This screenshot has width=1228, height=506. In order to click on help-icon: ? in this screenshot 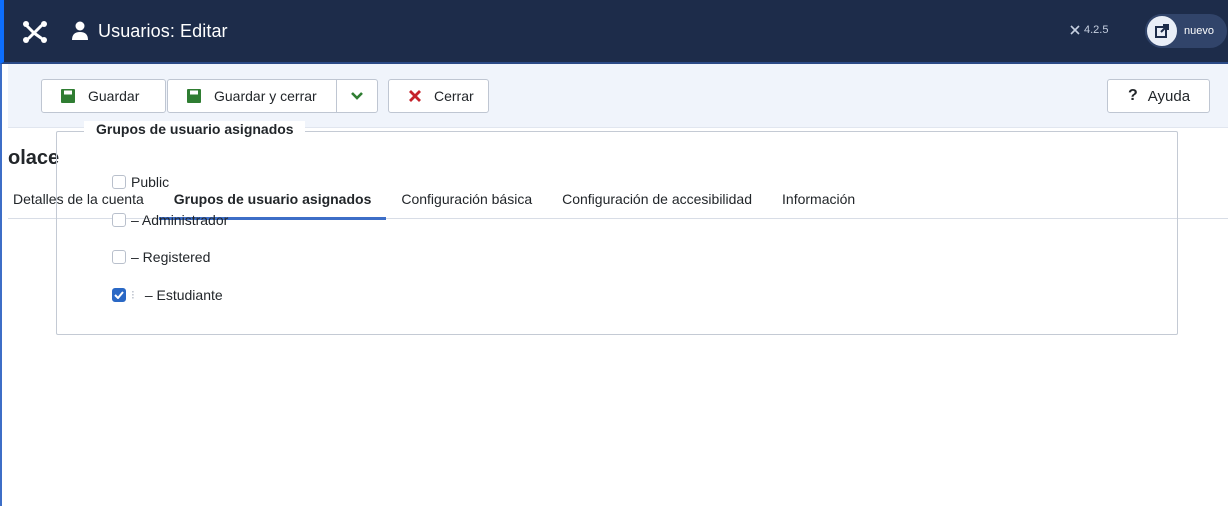, I will do `click(1133, 95)`.